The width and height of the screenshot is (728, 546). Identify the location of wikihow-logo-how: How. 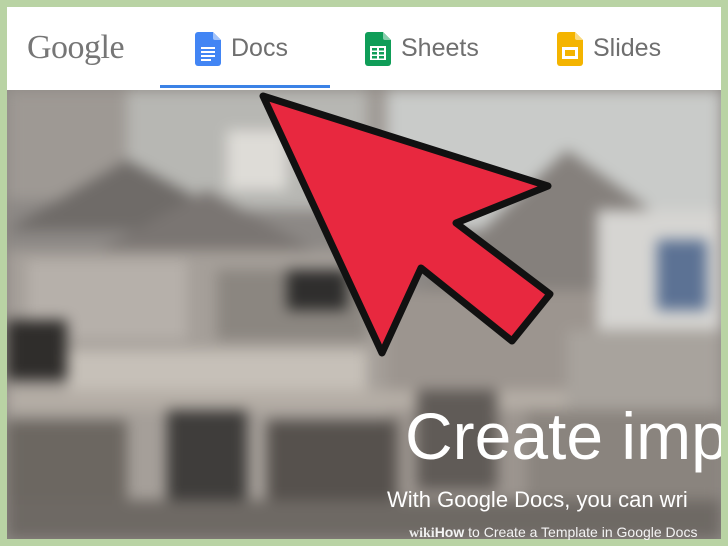
(449, 532).